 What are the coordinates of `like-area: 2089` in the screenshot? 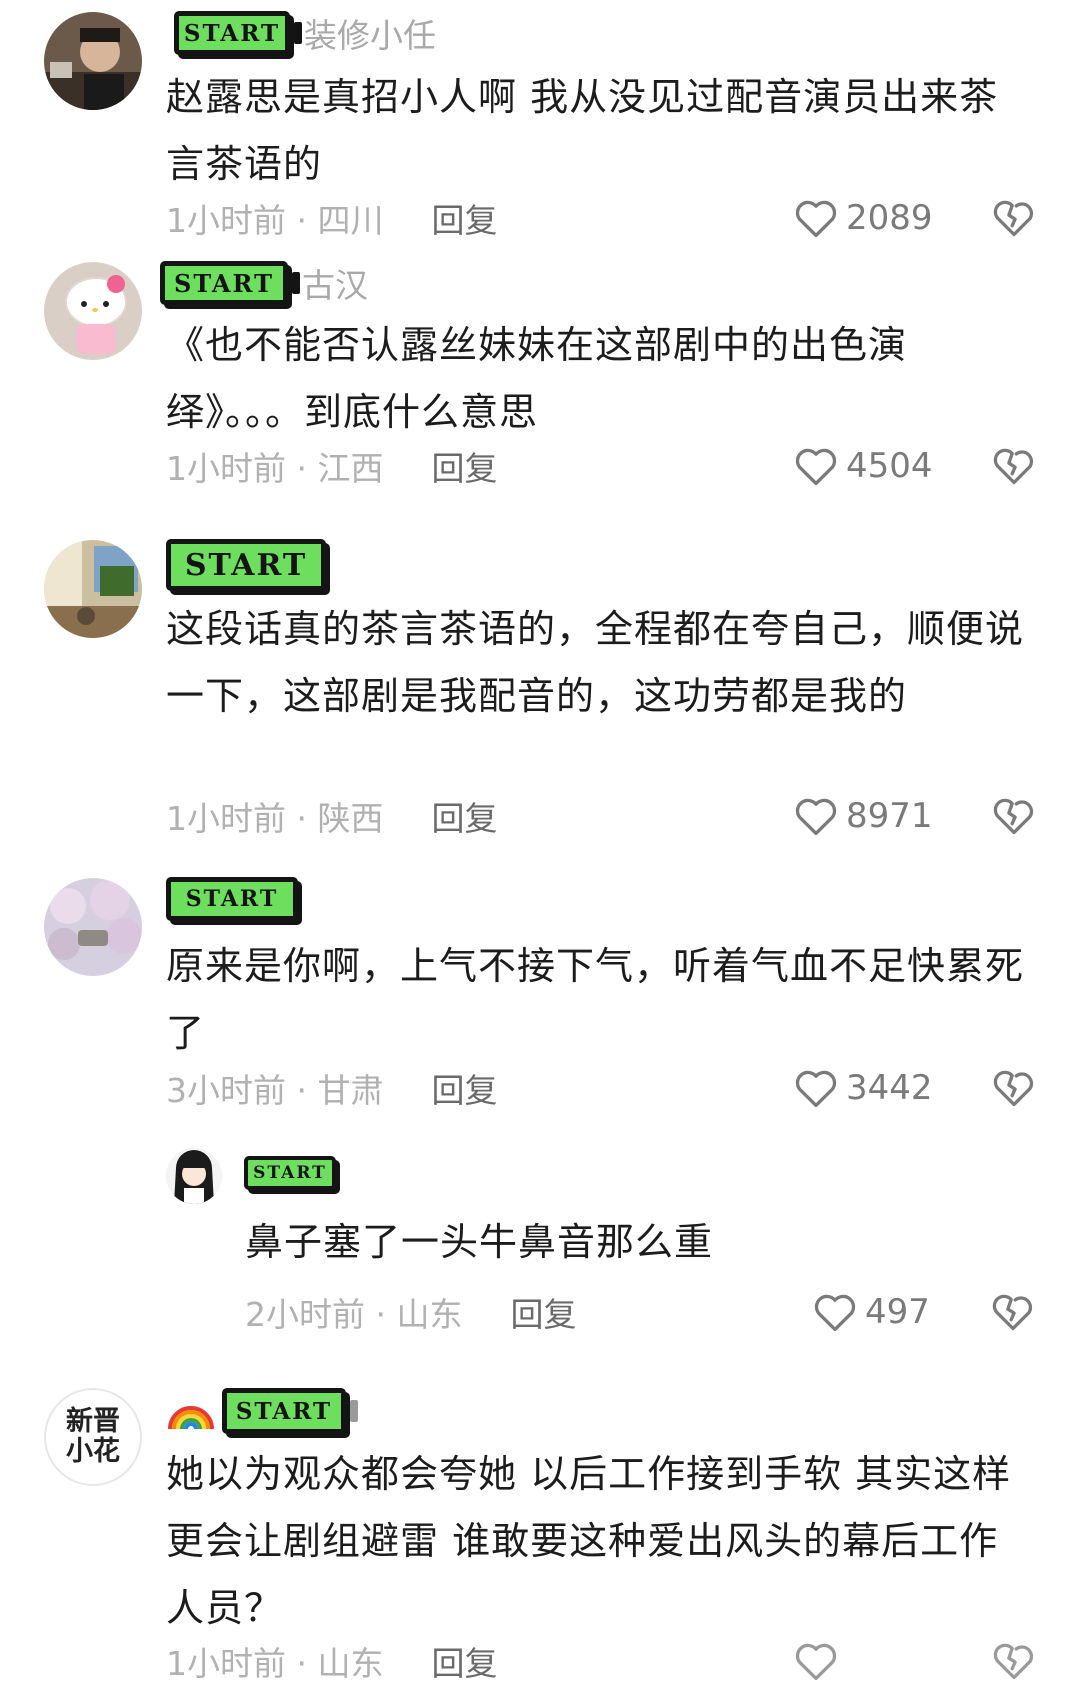 It's located at (915, 218).